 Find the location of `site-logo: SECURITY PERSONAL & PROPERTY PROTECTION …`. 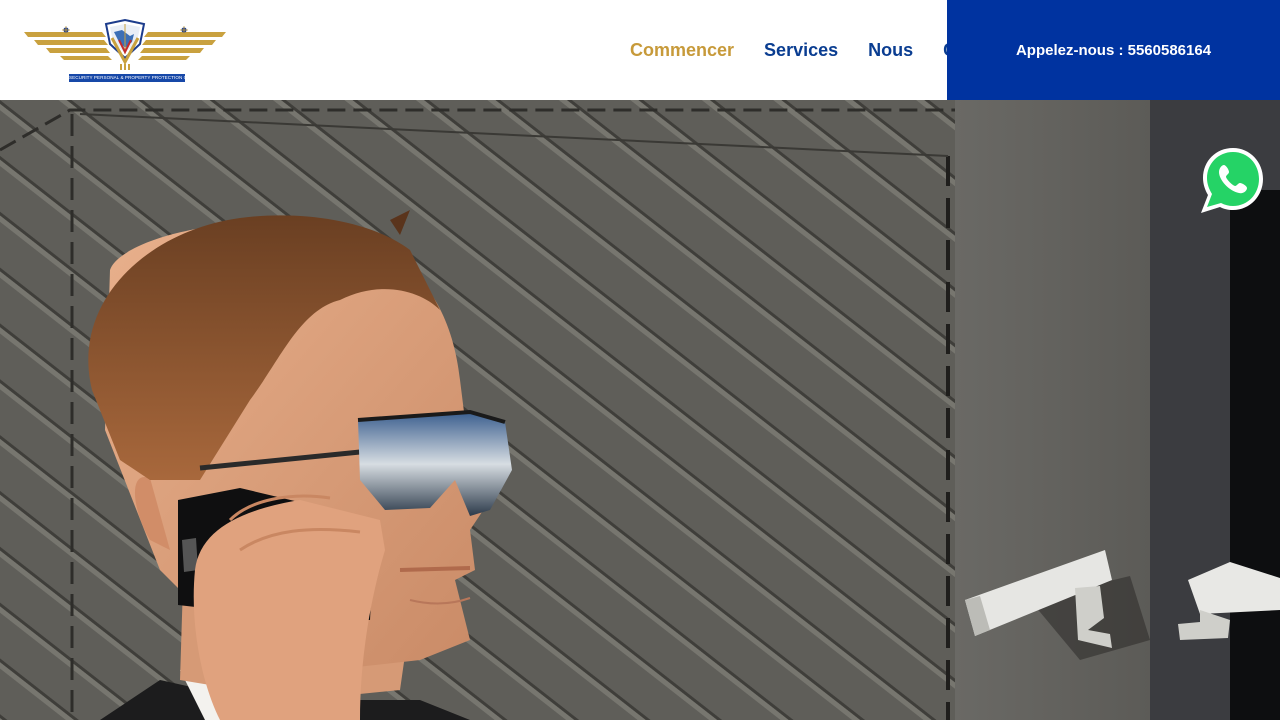

site-logo: SECURITY PERSONAL & PROPERTY PROTECTION … is located at coordinates (125, 52).